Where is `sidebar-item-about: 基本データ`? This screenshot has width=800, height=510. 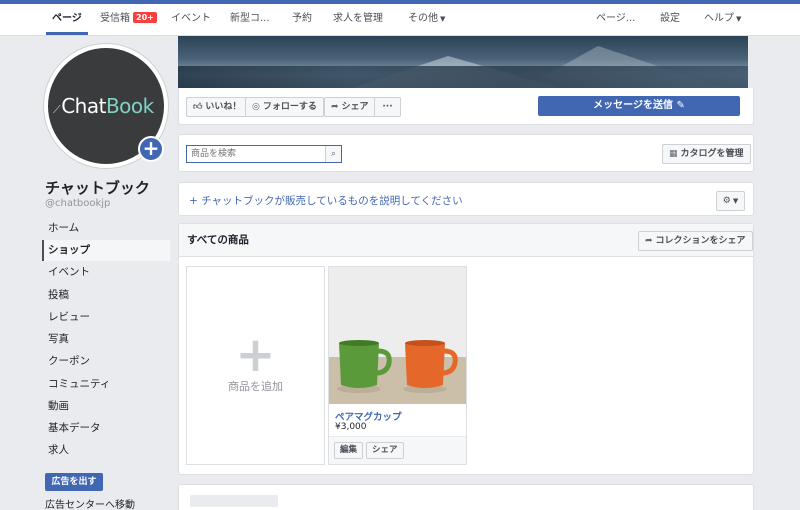
sidebar-item-about: 基本データ is located at coordinates (106, 428).